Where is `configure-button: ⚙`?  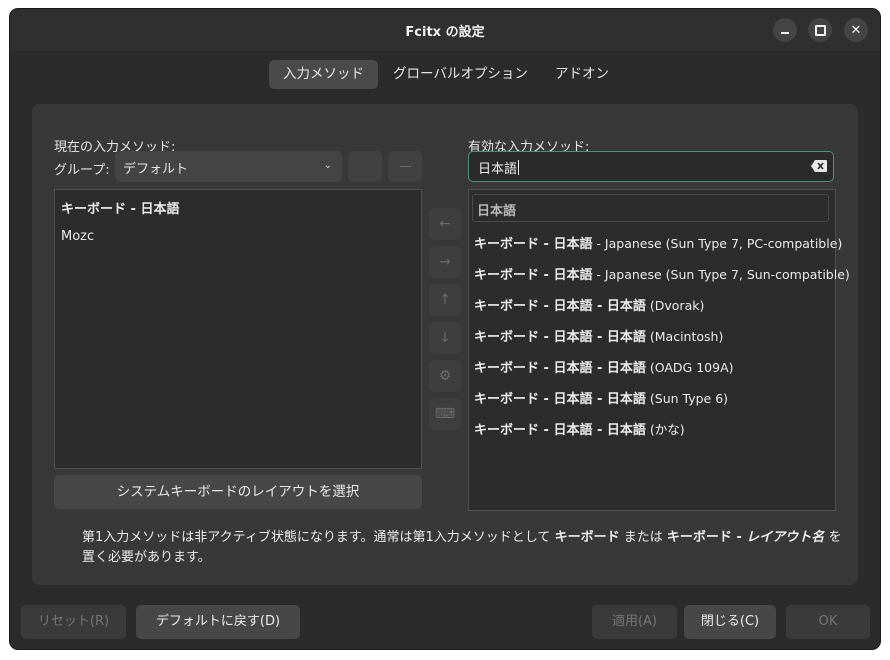
configure-button: ⚙ is located at coordinates (445, 376).